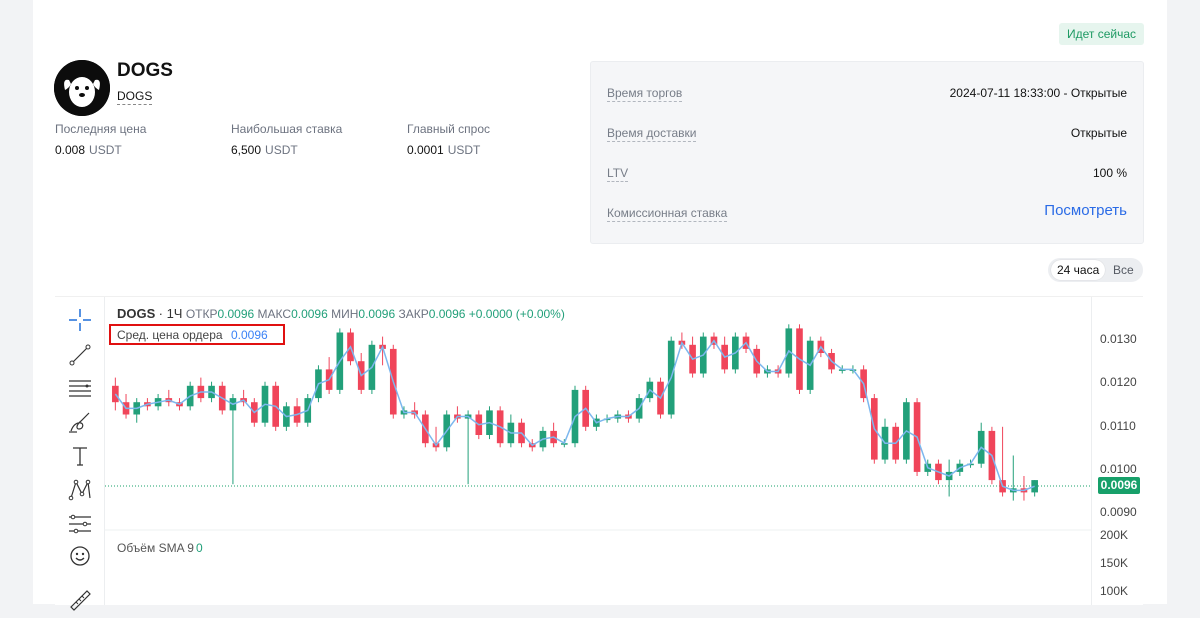  I want to click on volume-tick: 100K, so click(1114, 591).